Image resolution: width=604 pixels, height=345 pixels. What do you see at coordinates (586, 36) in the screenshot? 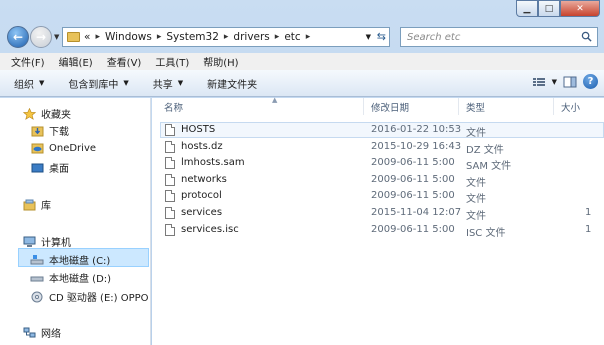
I see `search-icon` at bounding box center [586, 36].